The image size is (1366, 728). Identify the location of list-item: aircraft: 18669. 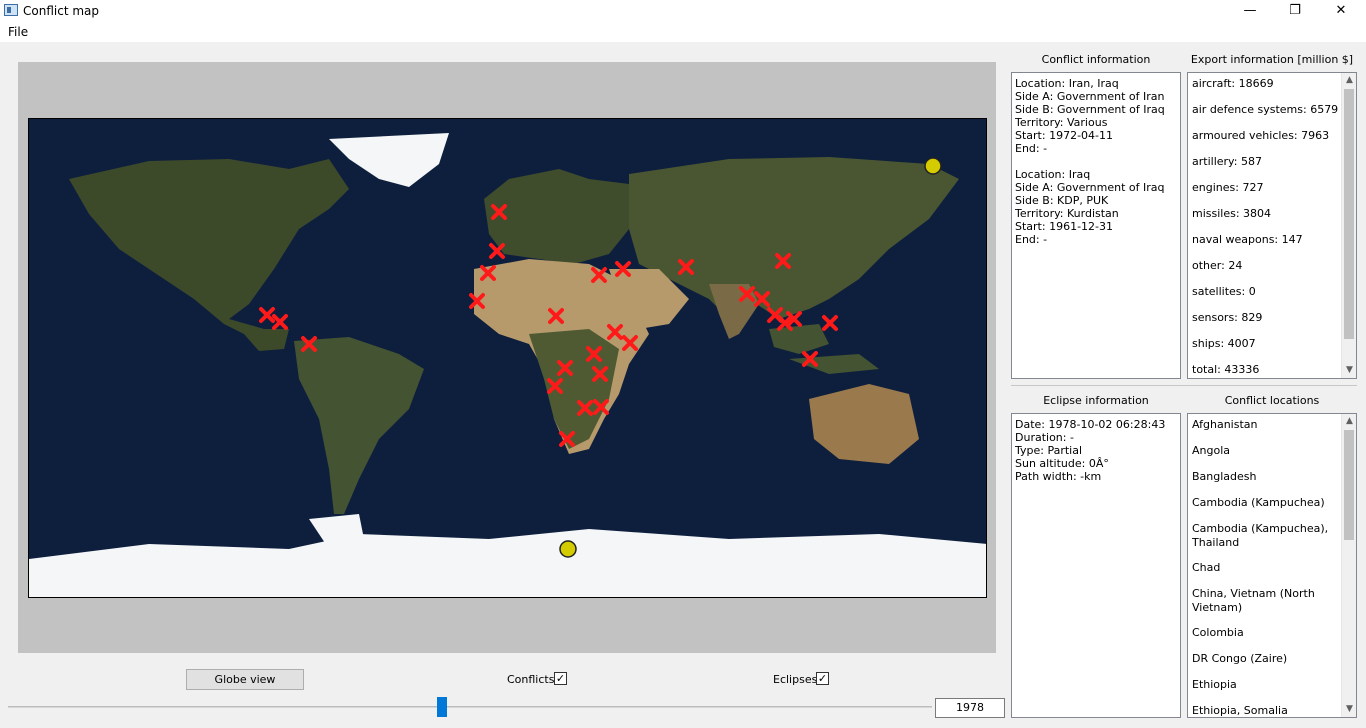
(1272, 86).